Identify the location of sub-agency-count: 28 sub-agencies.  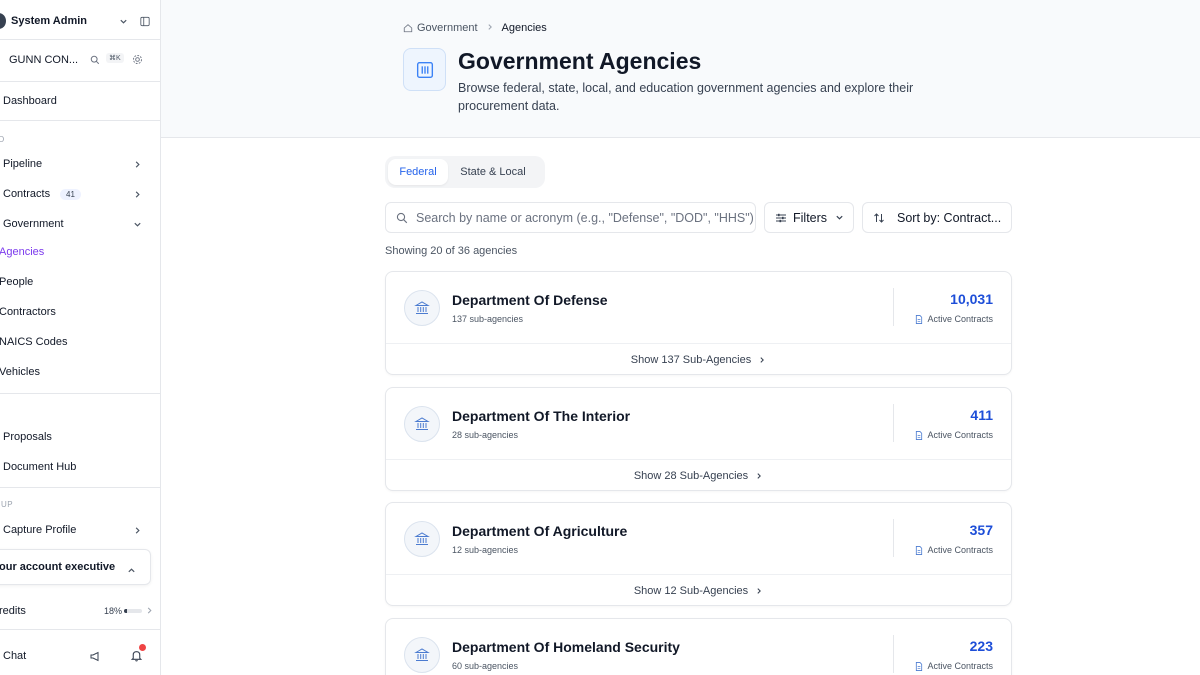
(485, 435).